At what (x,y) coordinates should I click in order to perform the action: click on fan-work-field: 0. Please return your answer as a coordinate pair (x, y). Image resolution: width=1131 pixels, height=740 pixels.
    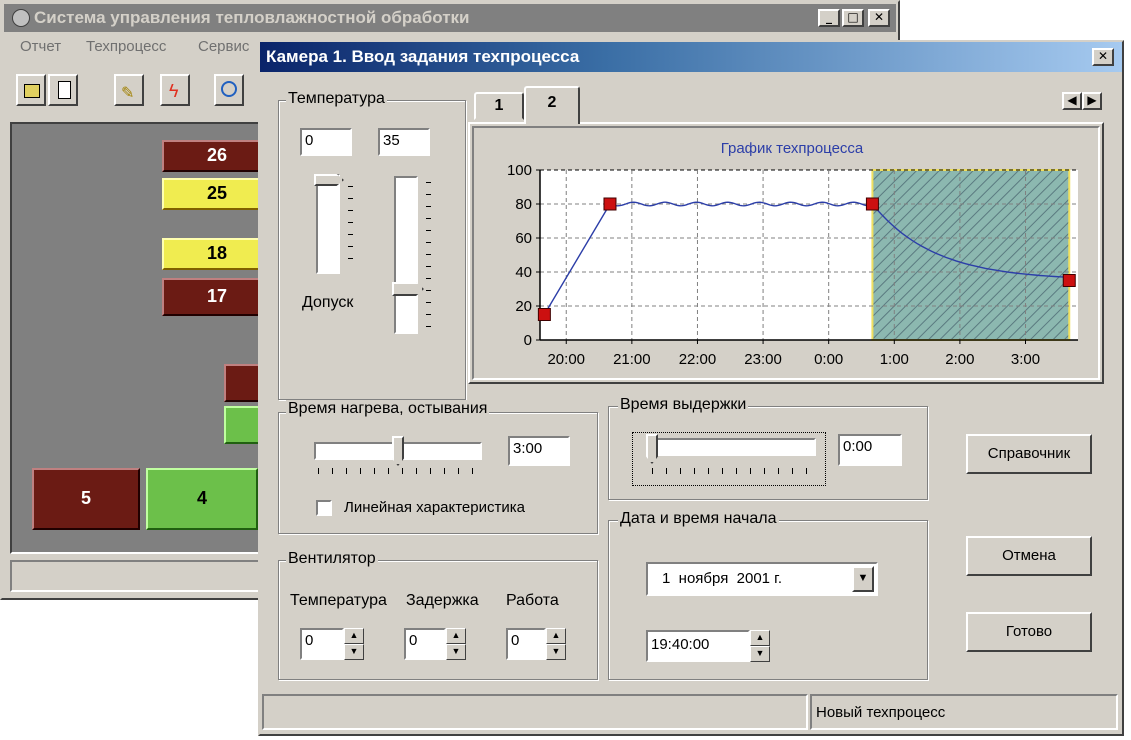
    Looking at the image, I should click on (526, 644).